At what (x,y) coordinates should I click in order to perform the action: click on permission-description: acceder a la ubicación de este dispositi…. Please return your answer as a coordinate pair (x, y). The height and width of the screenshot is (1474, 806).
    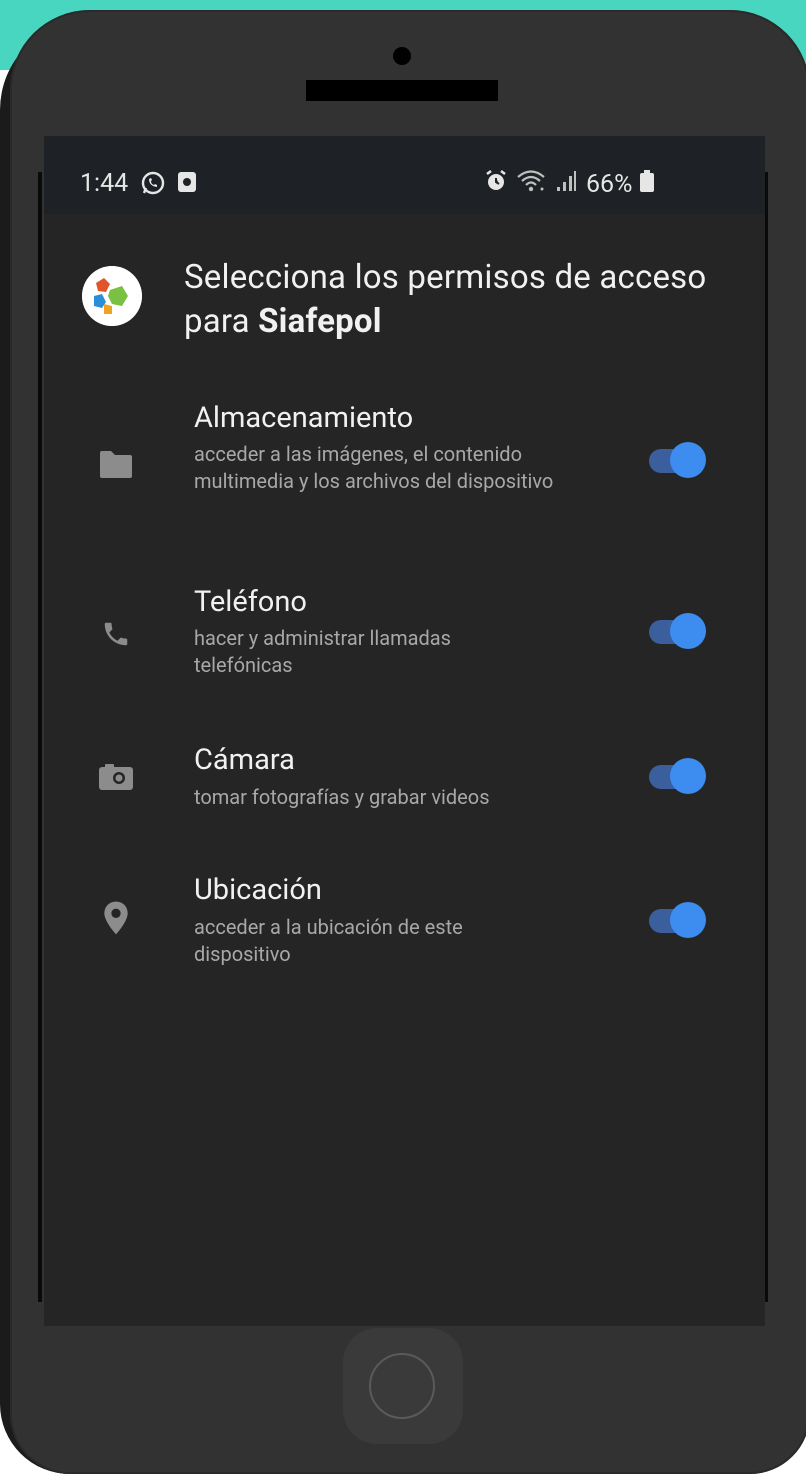
    Looking at the image, I should click on (328, 940).